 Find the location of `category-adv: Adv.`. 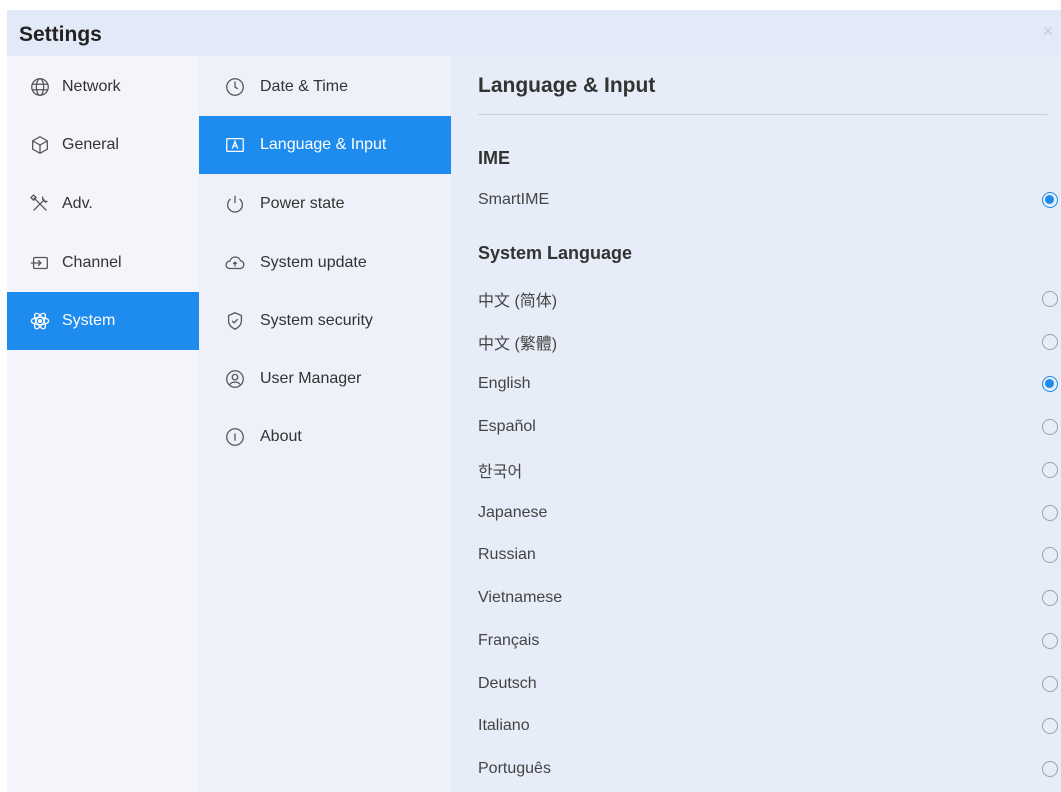

category-adv: Adv. is located at coordinates (103, 204).